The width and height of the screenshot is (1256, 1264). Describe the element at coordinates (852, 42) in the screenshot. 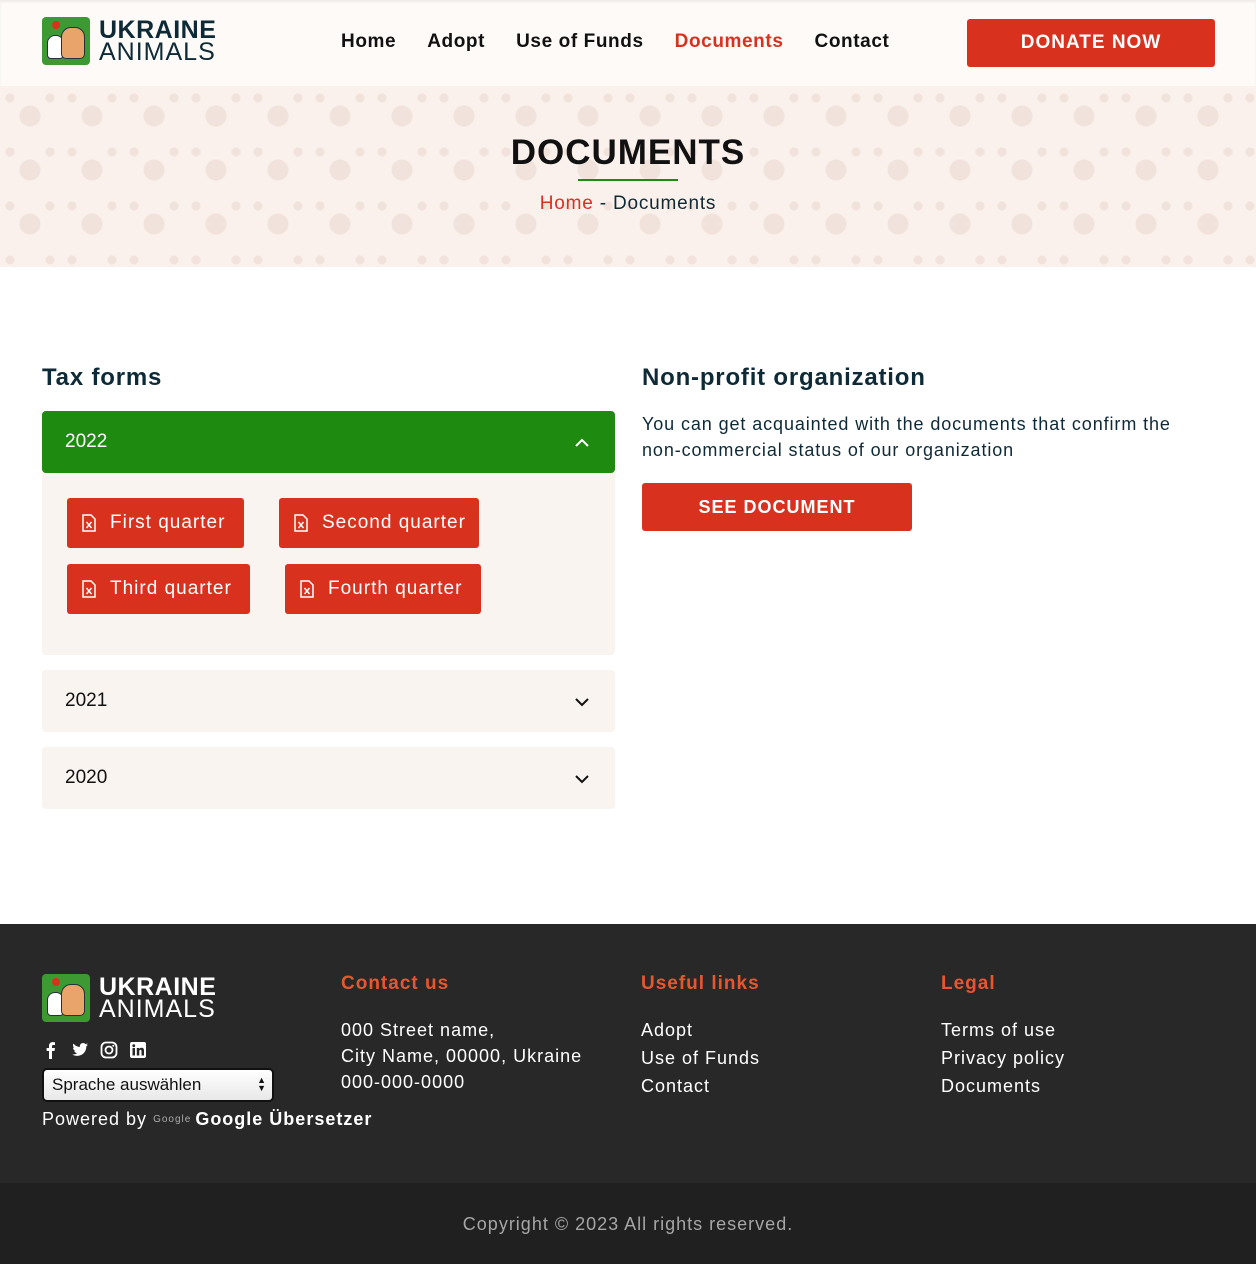

I see `nav-contact: Contact` at that location.